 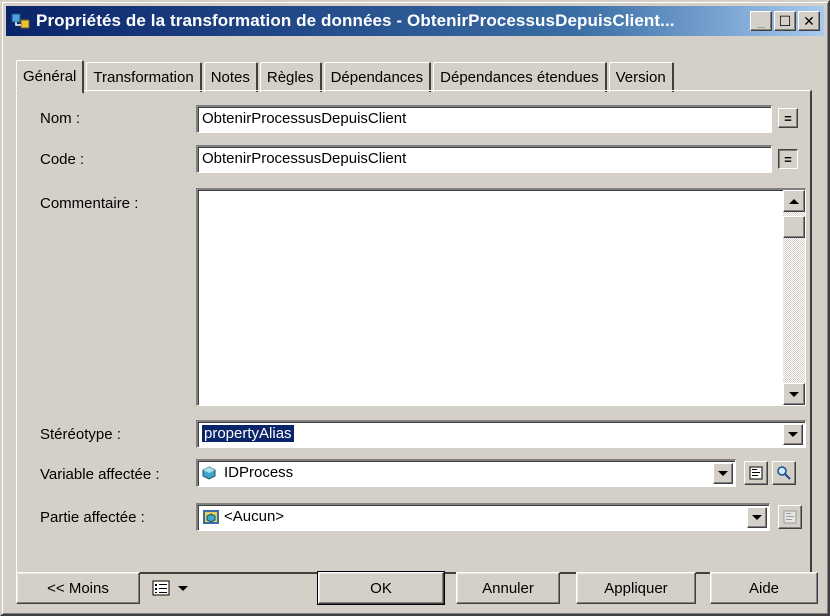 What do you see at coordinates (92, 517) in the screenshot?
I see `partie-label: Partie affectée :` at bounding box center [92, 517].